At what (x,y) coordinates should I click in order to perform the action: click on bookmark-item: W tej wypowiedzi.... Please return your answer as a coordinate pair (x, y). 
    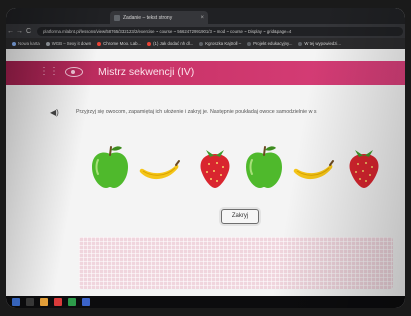
    Looking at the image, I should click on (319, 43).